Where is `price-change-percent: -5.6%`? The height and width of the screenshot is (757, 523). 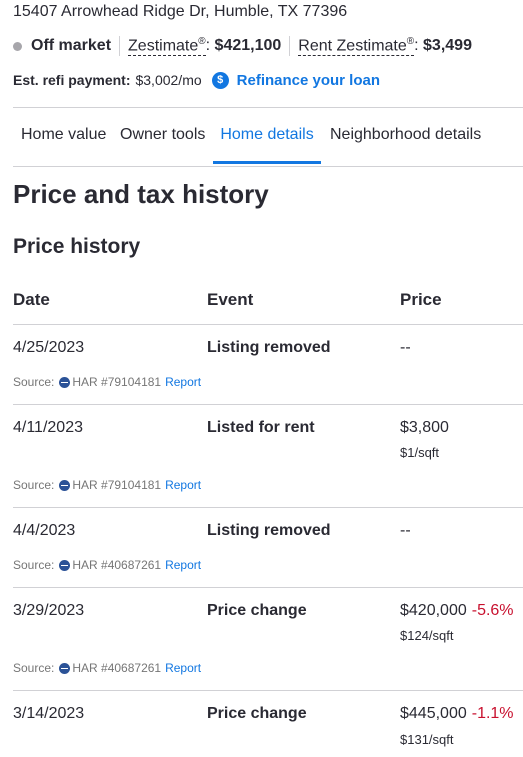 price-change-percent: -5.6% is located at coordinates (492, 610).